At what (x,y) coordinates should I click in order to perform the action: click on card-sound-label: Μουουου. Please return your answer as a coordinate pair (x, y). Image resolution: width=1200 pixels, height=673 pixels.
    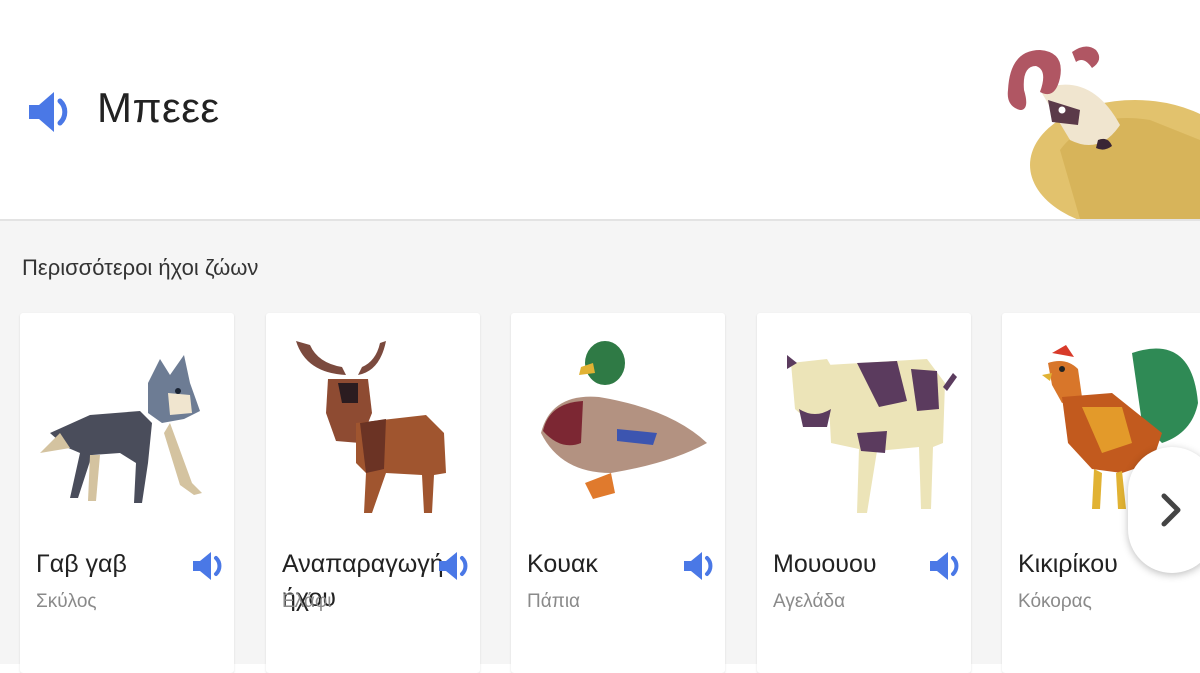
    Looking at the image, I should click on (825, 564).